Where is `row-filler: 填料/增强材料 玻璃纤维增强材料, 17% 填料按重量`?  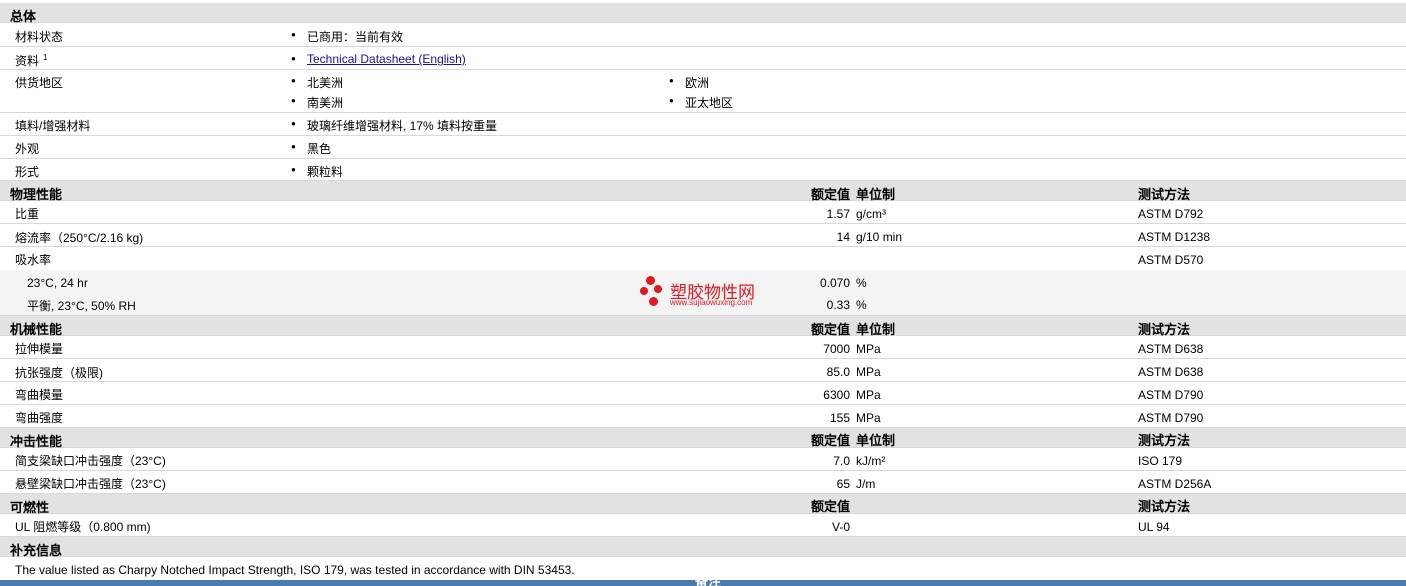 row-filler: 填料/增强材料 玻璃纤维增强材料, 17% 填料按重量 is located at coordinates (703, 124).